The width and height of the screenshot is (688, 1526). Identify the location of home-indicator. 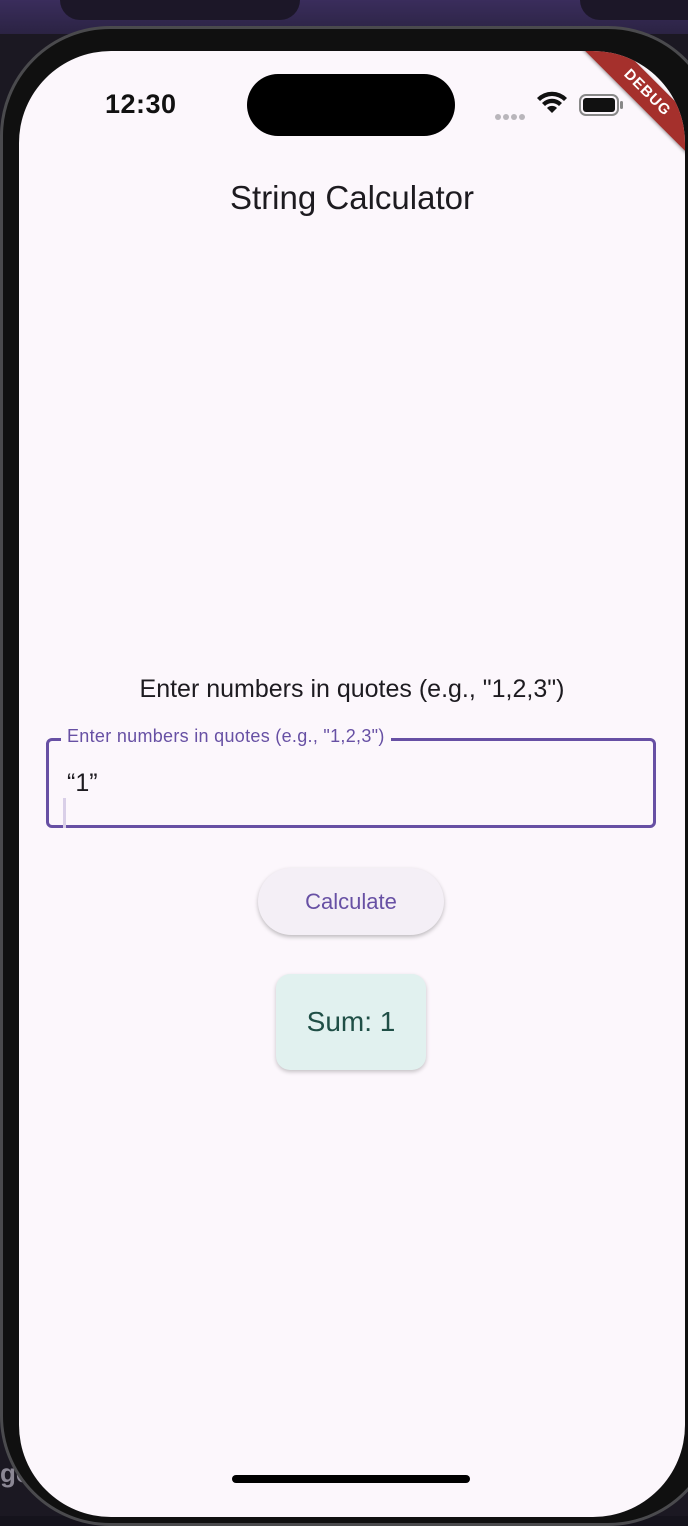
(351, 1479).